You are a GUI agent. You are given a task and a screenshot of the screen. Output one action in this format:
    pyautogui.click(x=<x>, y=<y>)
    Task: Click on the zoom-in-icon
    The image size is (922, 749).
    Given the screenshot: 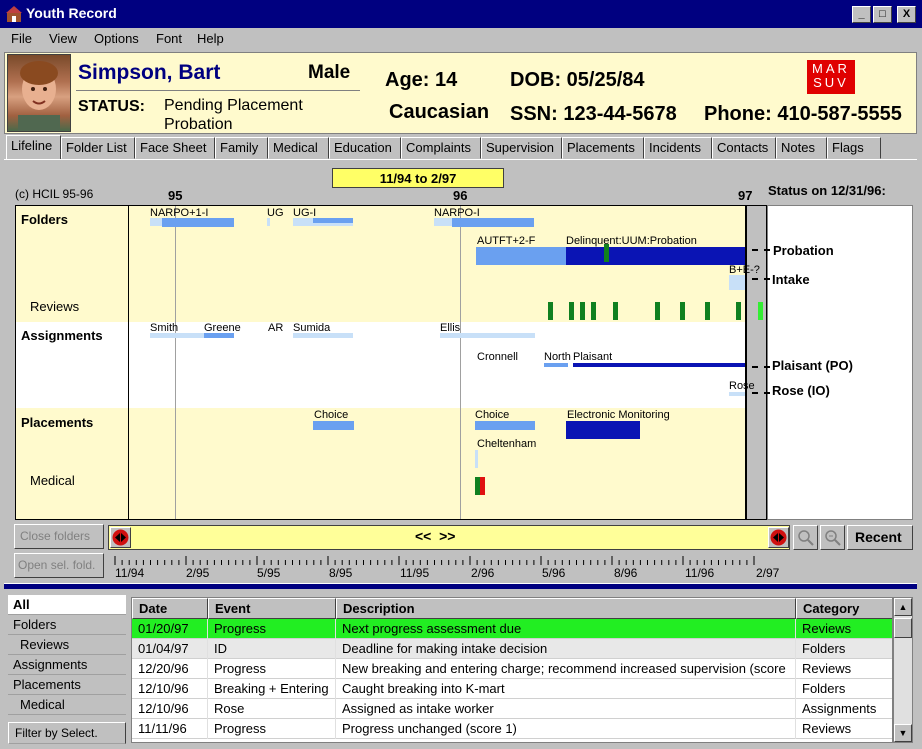 What is the action you would take?
    pyautogui.click(x=832, y=537)
    